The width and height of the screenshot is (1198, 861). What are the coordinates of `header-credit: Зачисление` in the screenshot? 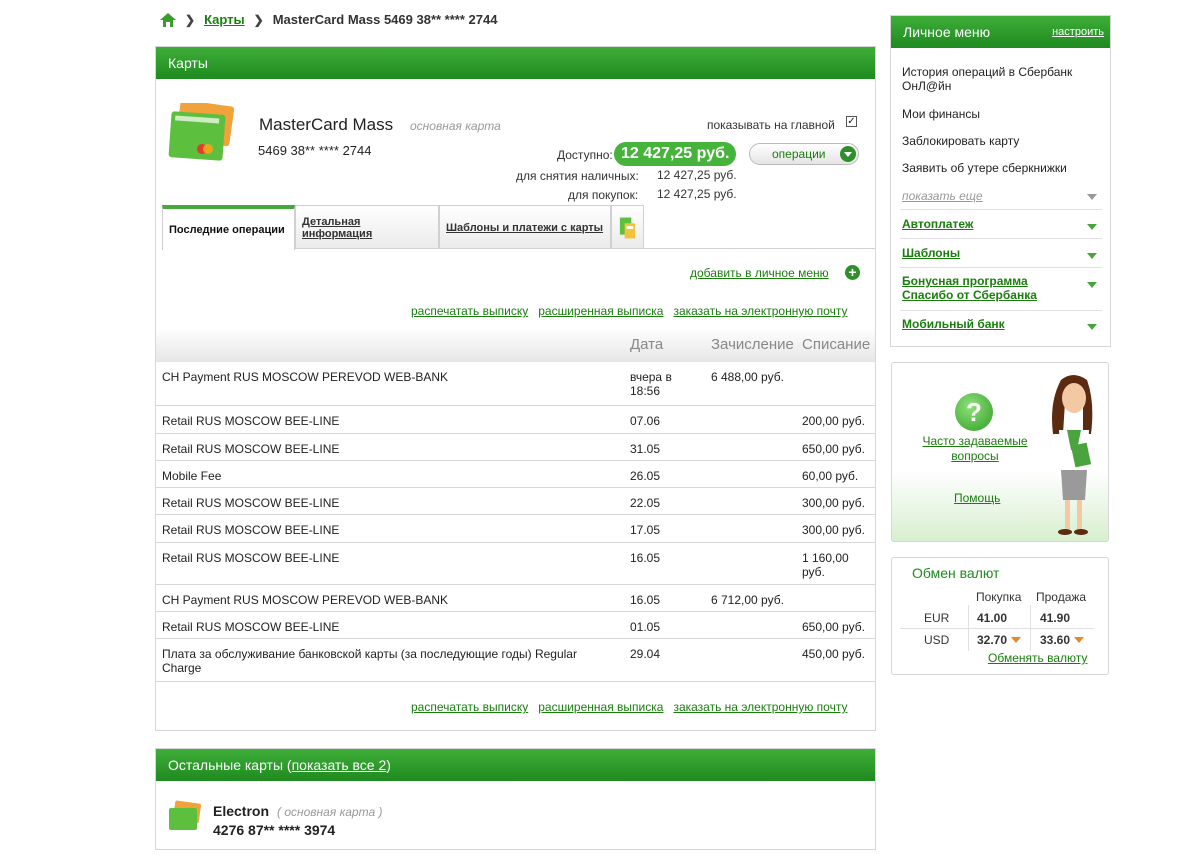 It's located at (752, 344).